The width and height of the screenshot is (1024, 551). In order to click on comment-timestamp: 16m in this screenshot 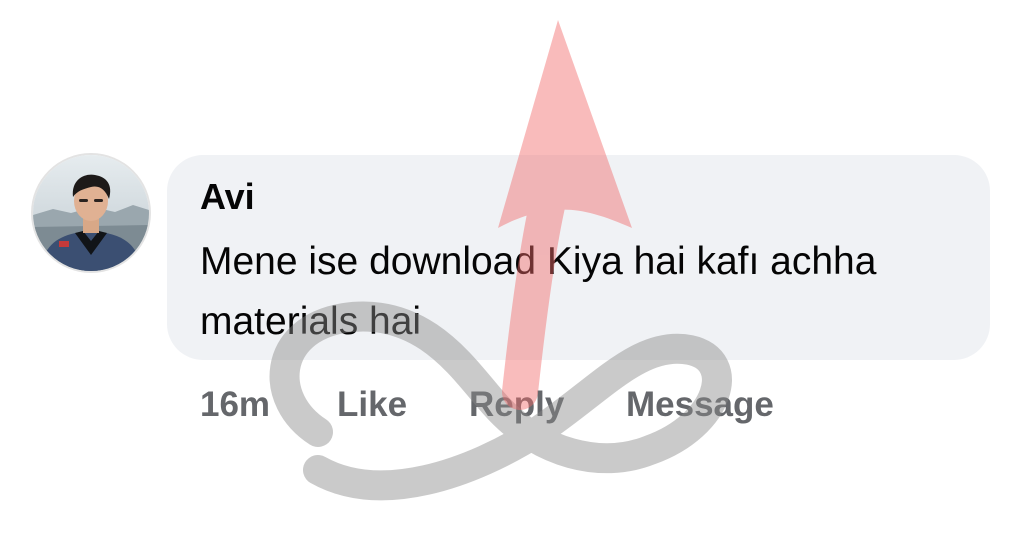, I will do `click(235, 404)`.